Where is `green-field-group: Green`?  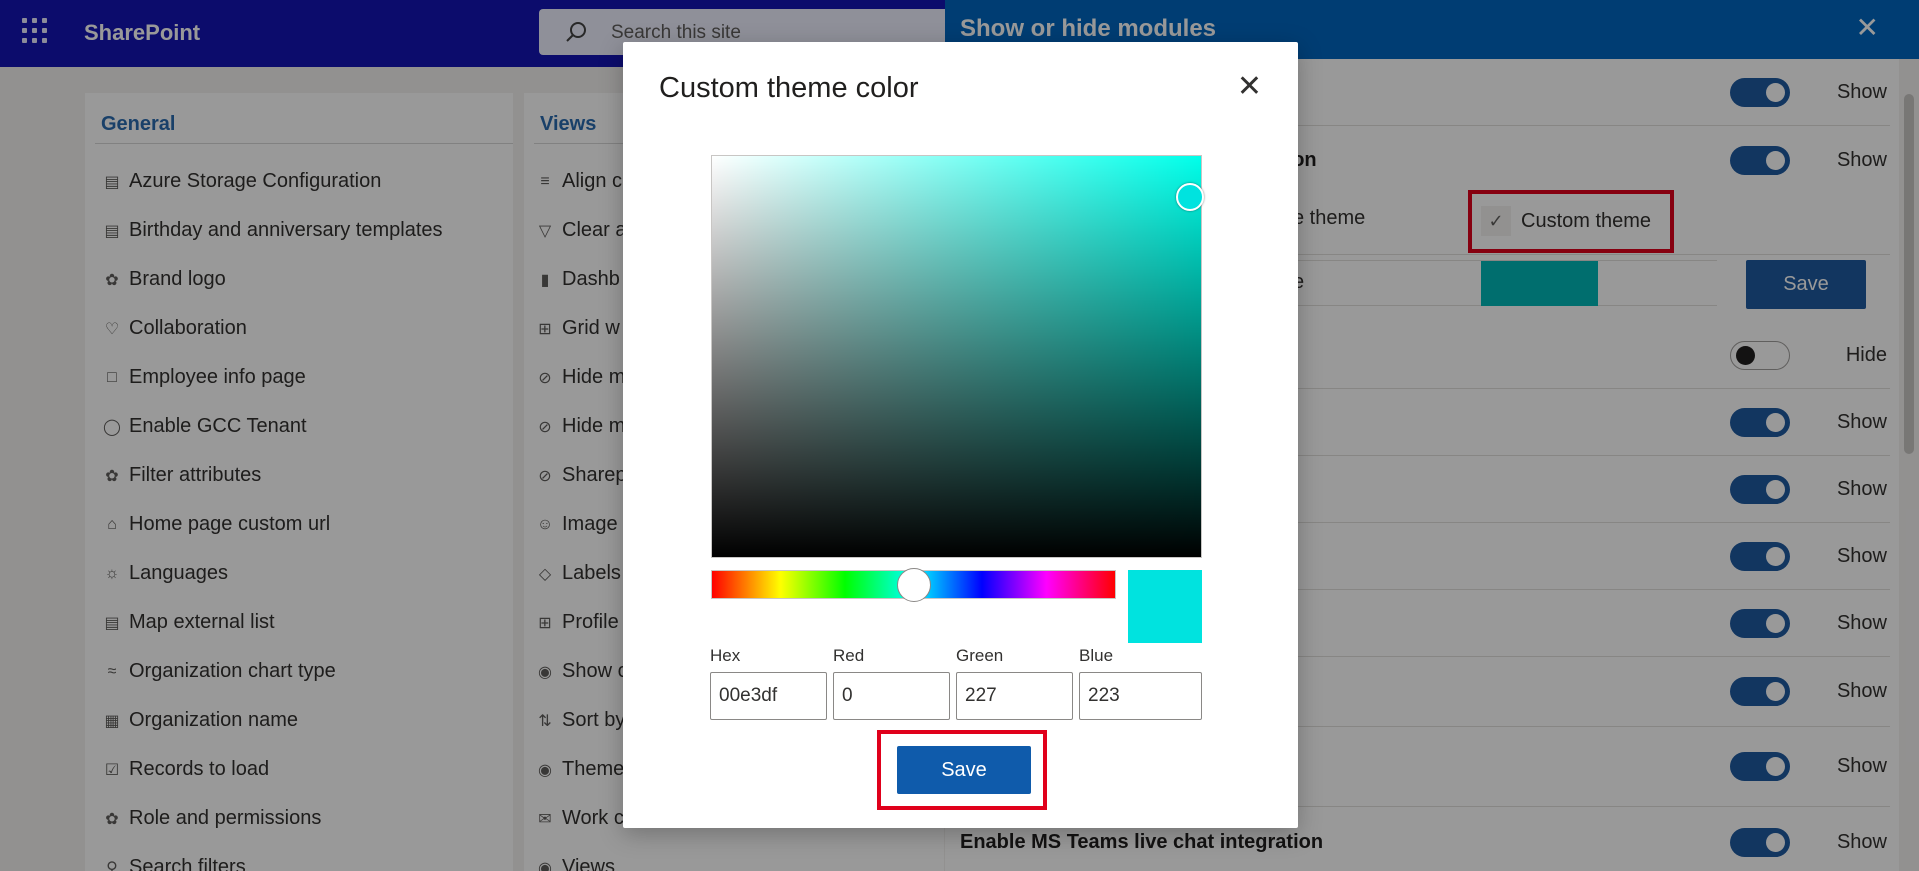
green-field-group: Green is located at coordinates (1014, 683).